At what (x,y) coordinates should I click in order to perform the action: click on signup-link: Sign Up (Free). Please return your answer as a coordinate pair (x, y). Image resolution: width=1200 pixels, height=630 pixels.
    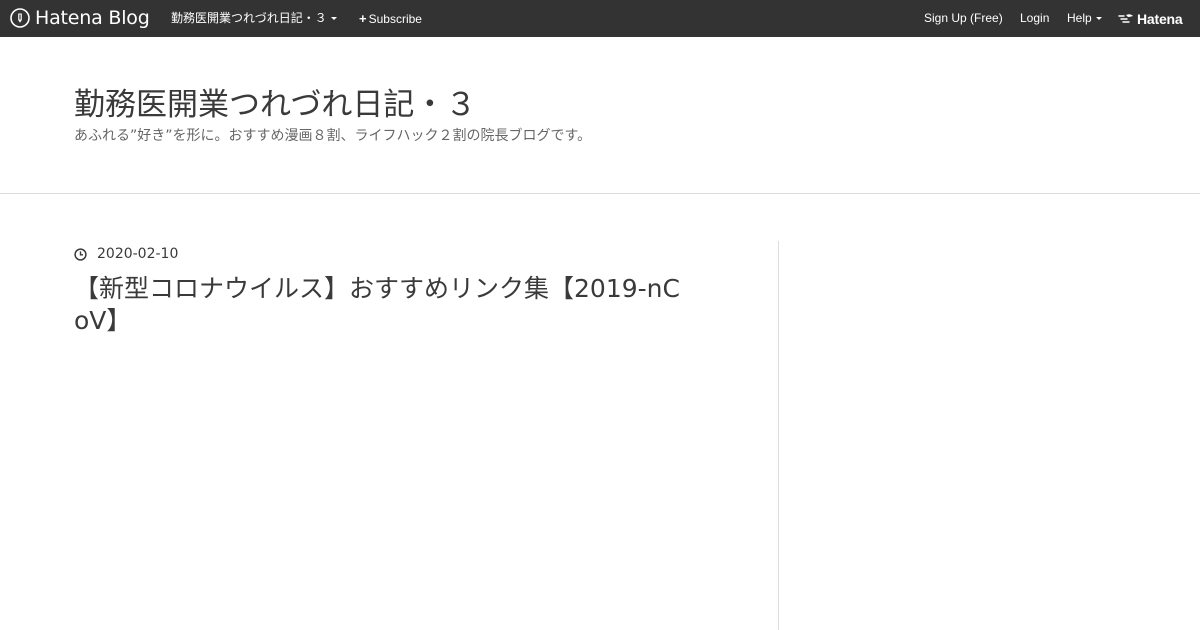
    Looking at the image, I should click on (963, 18).